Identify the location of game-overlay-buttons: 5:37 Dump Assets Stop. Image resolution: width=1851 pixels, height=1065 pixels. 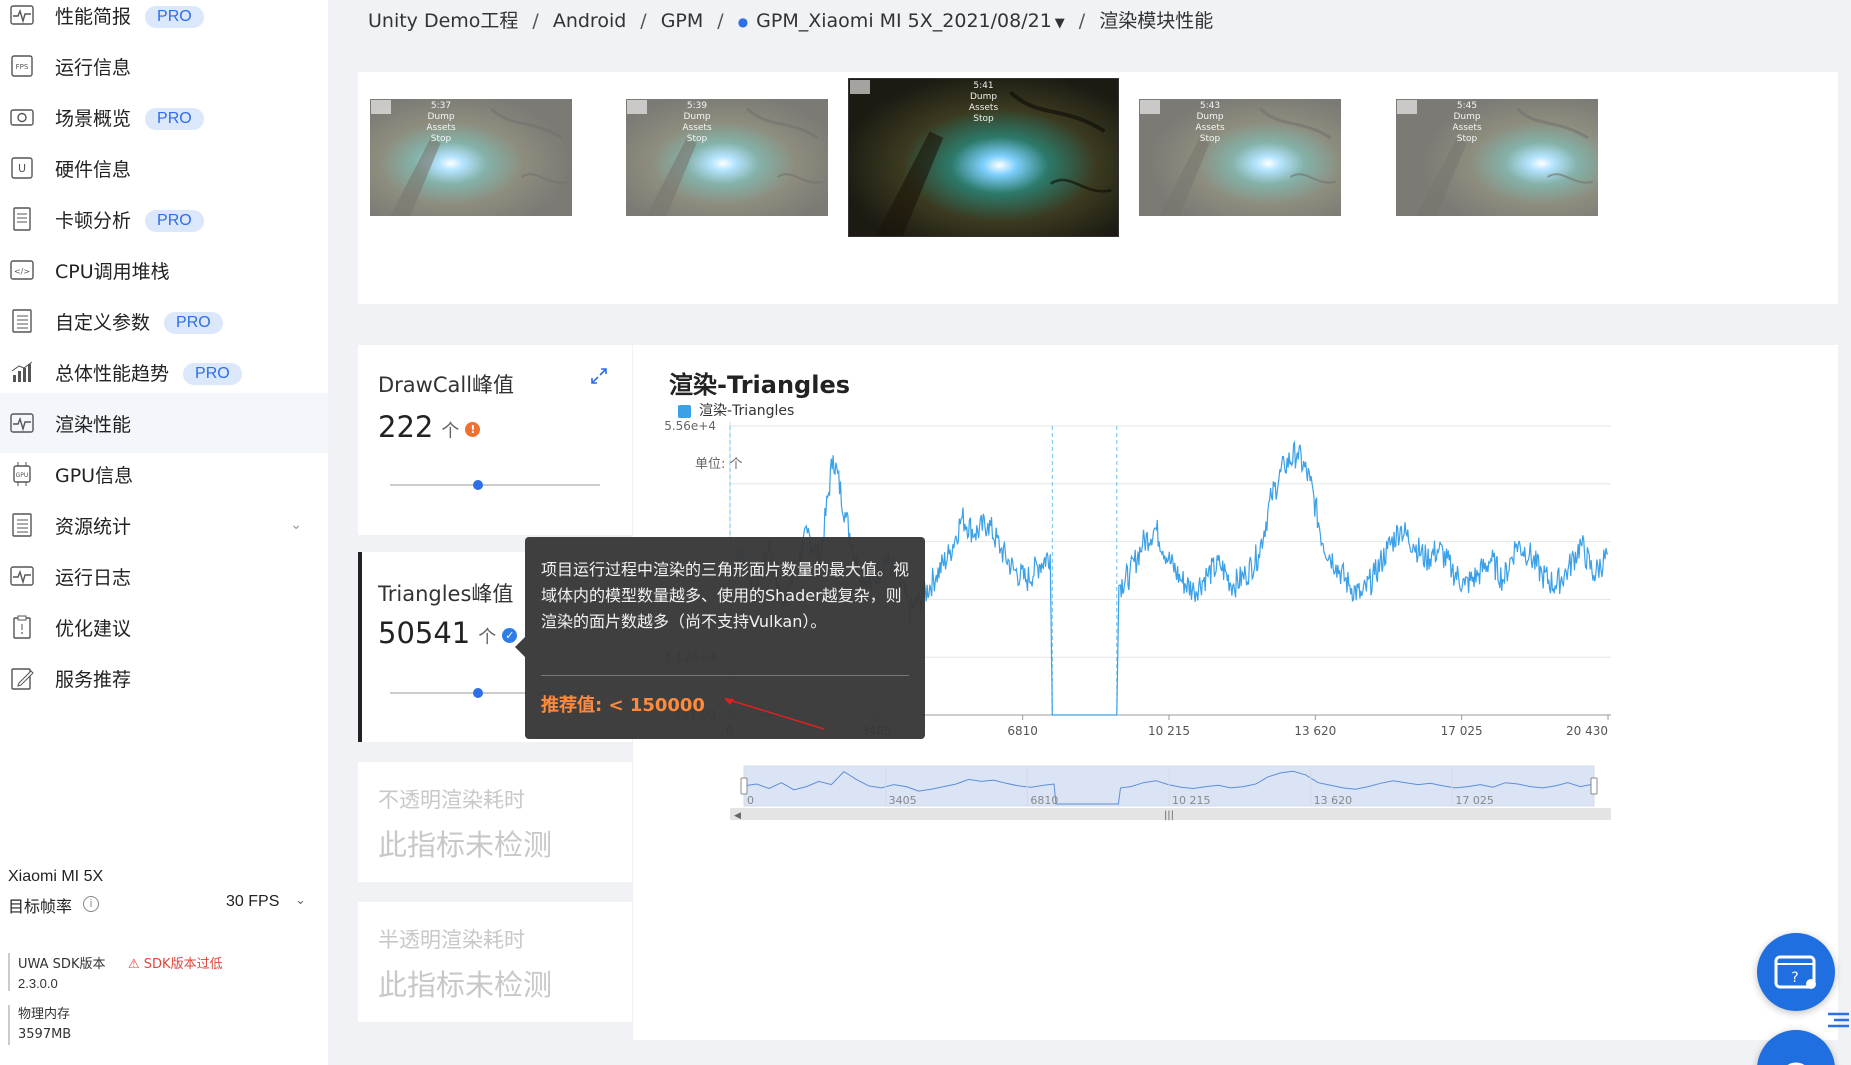
(441, 123).